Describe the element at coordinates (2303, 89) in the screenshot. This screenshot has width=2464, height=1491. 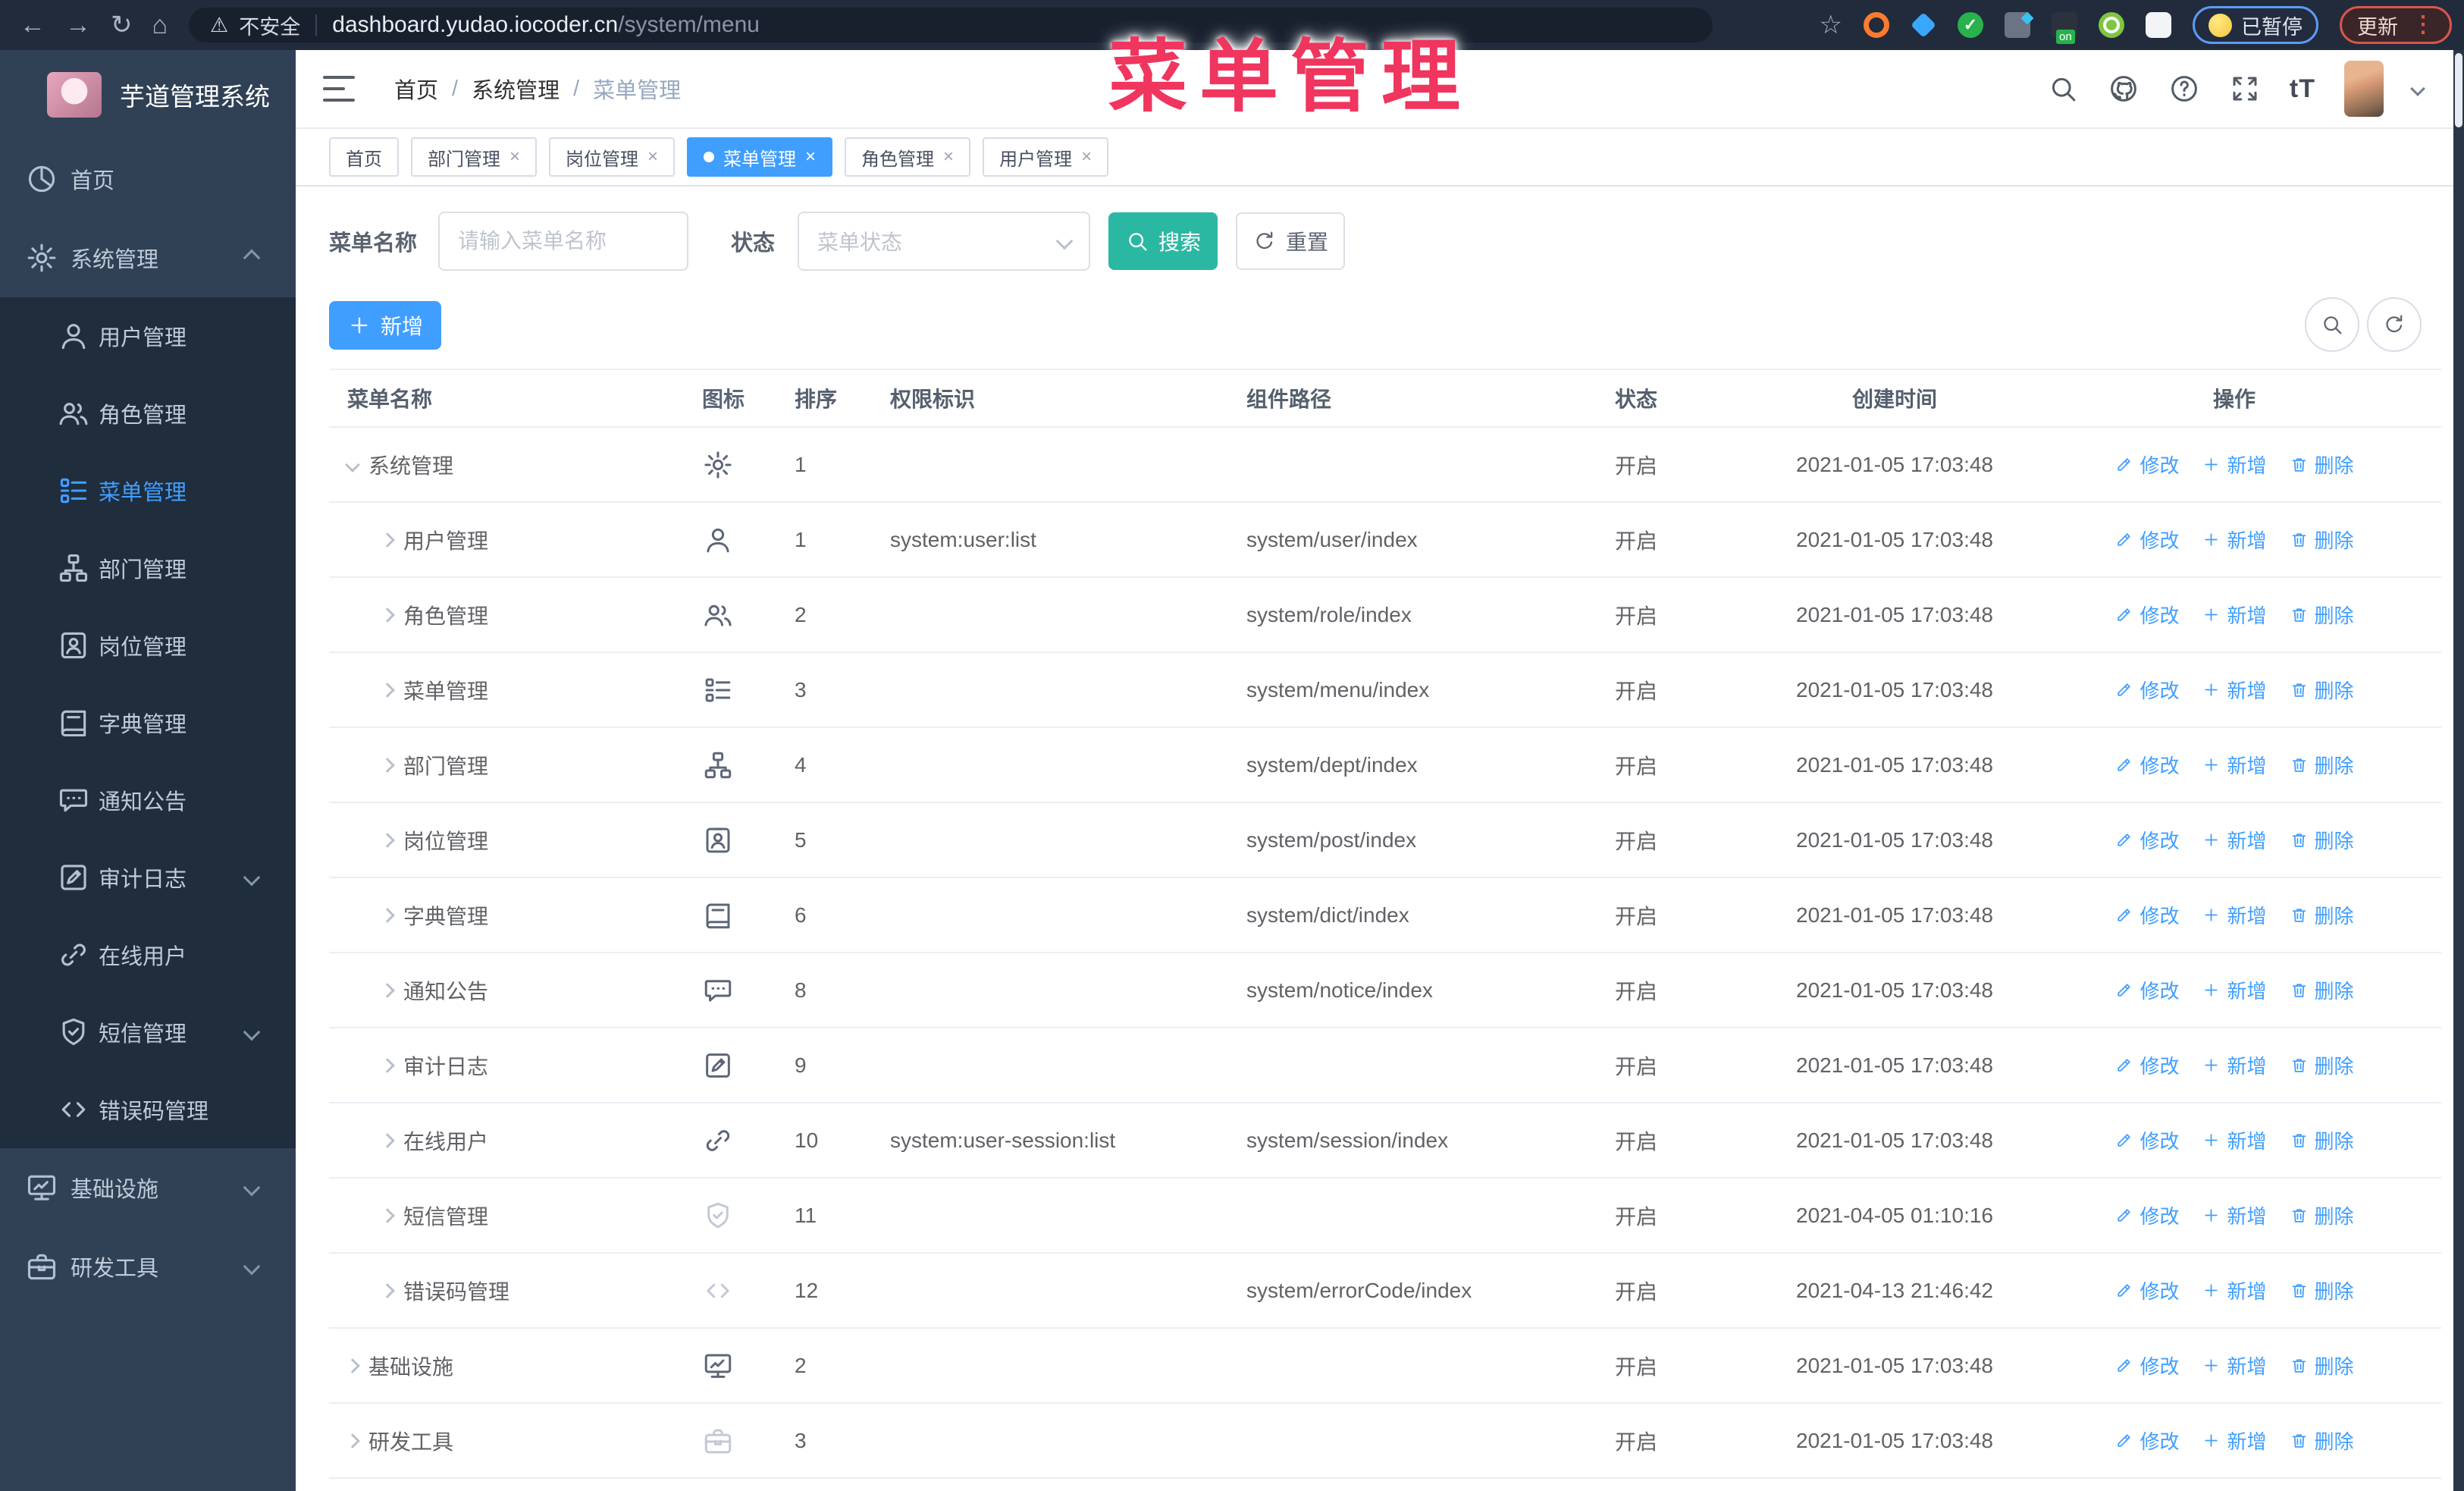
I see `font-size-icon: tT` at that location.